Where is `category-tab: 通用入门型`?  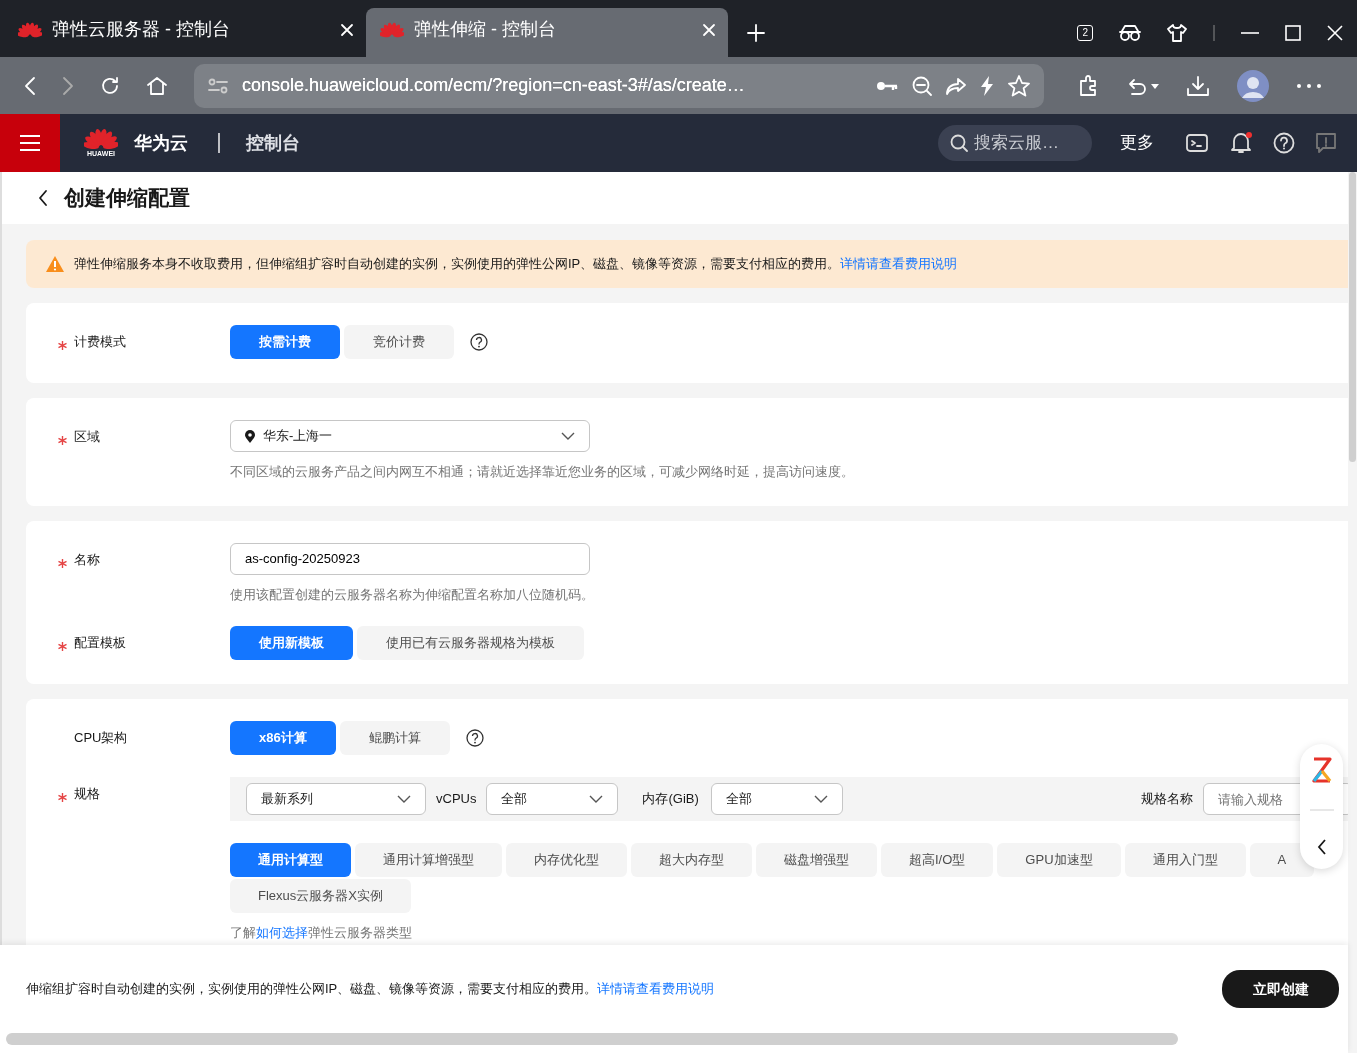 category-tab: 通用入门型 is located at coordinates (1185, 860).